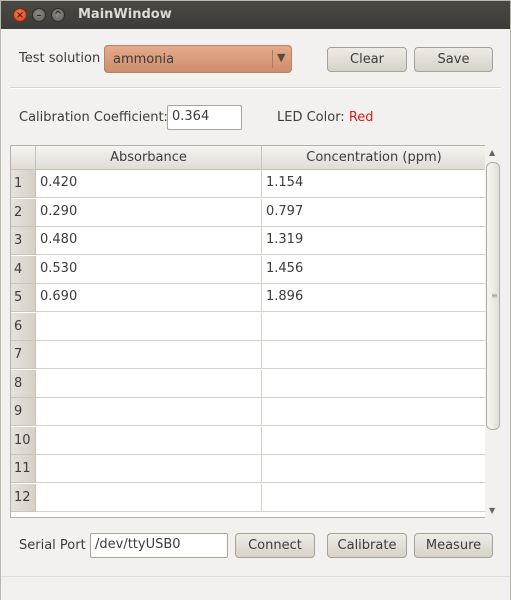  I want to click on table-row: 2 0.290 0.797, so click(248, 212).